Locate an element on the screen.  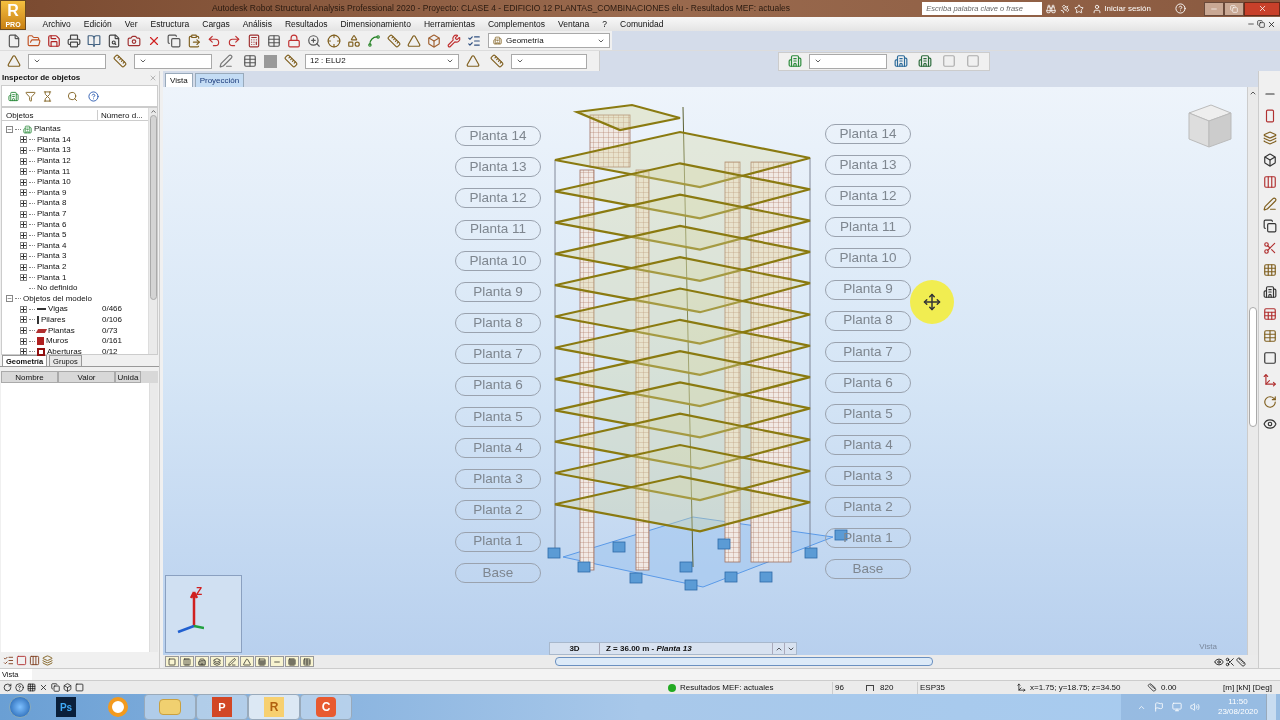
window-title: Autodesk Robot Structural Analysis Professional 2020 - Proyecto: CLASE 4 - EDIFICIO 12 PLANTAS_COMBINACIONES elu - Resultados MEF: actuales is located at coordinates (501, 8).